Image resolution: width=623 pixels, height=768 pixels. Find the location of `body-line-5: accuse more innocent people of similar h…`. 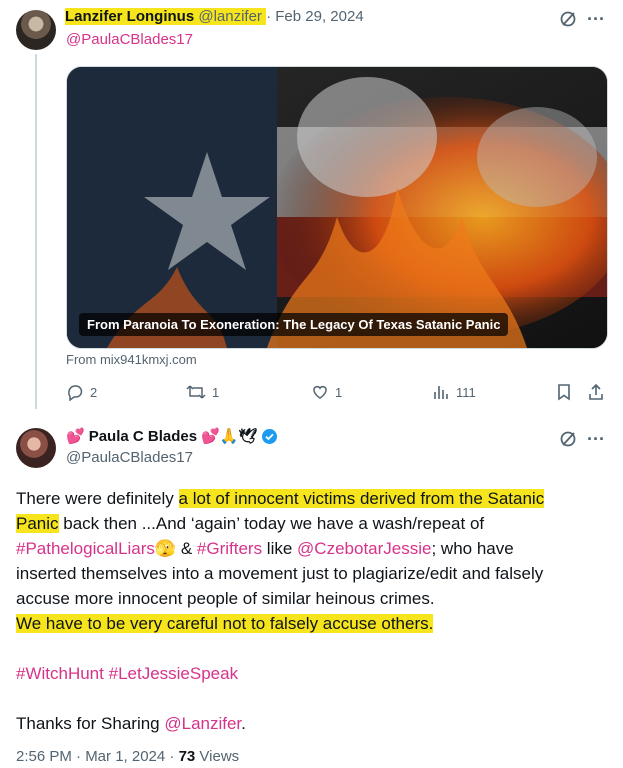

body-line-5: accuse more innocent people of similar h… is located at coordinates (225, 598).